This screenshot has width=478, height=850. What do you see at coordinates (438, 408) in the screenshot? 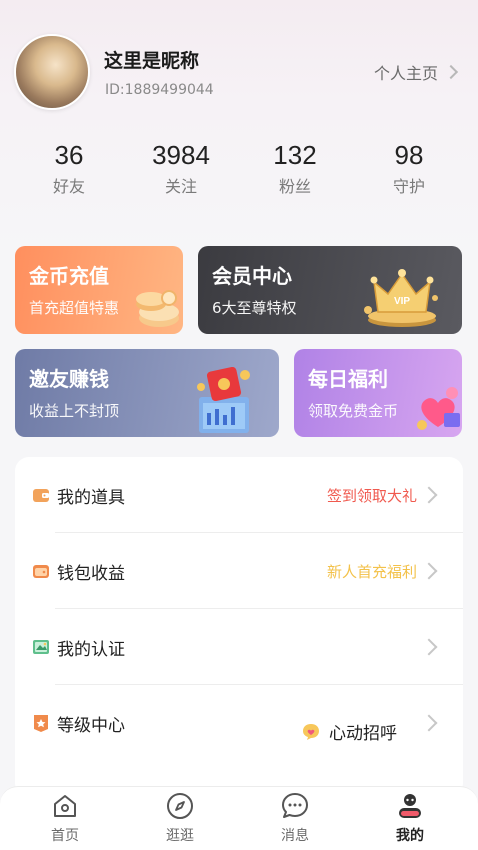
I see `gift-hearts-icon` at bounding box center [438, 408].